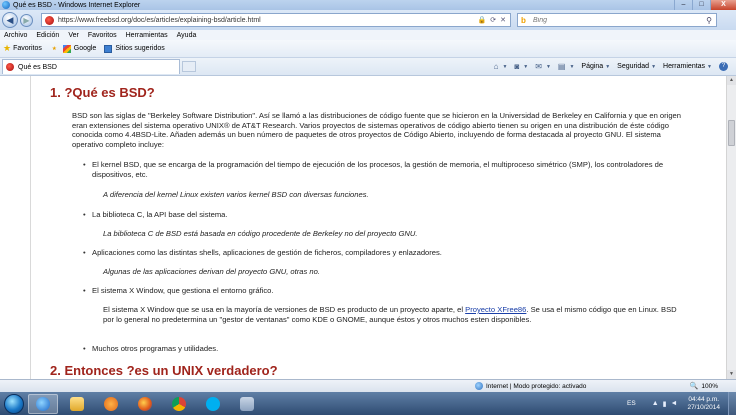 This screenshot has height=415, width=736. What do you see at coordinates (732, 403) in the screenshot?
I see `show-desktop-button` at bounding box center [732, 403].